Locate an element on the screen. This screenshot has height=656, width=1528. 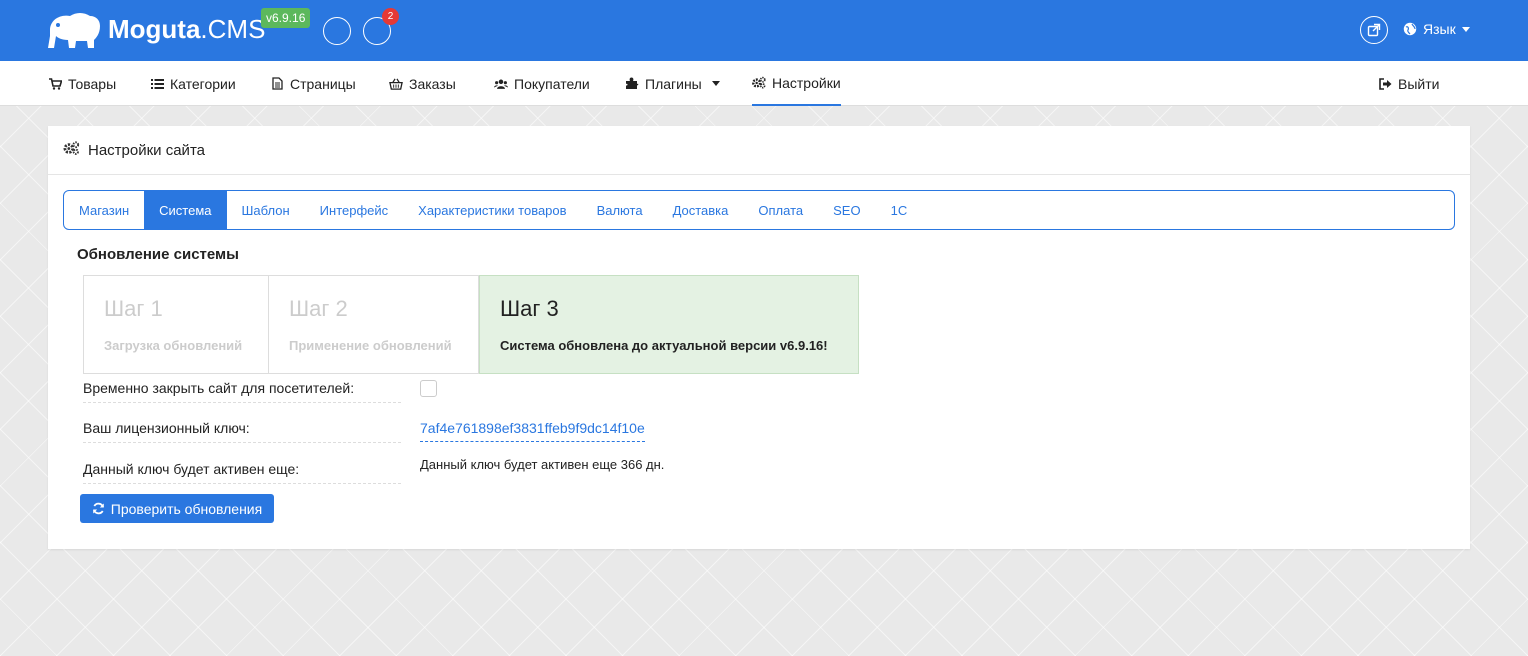
section-title: Обновление системы is located at coordinates (158, 254).